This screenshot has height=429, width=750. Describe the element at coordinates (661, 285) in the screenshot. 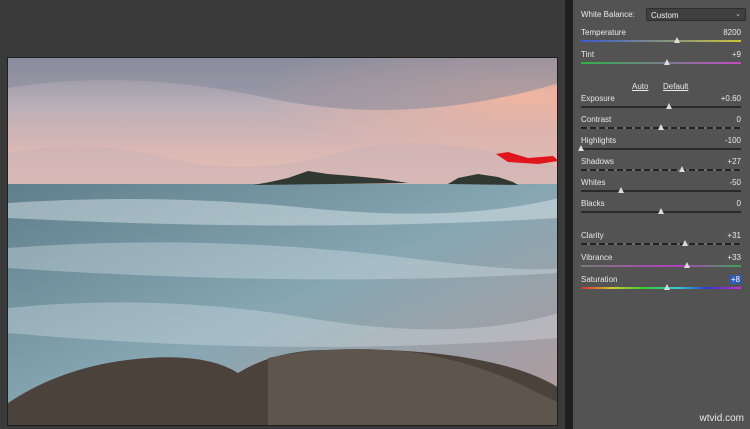

I see `saturation-slider-row: Saturation +8` at that location.